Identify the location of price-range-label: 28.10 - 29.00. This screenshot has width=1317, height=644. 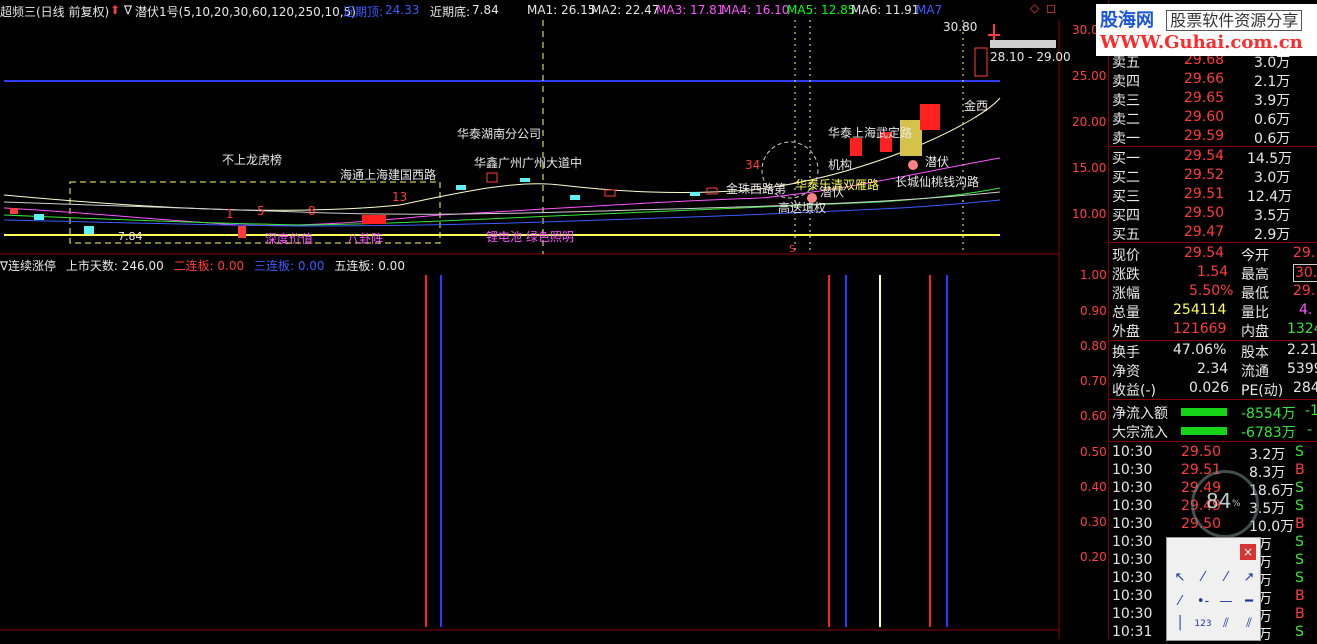
(1030, 57).